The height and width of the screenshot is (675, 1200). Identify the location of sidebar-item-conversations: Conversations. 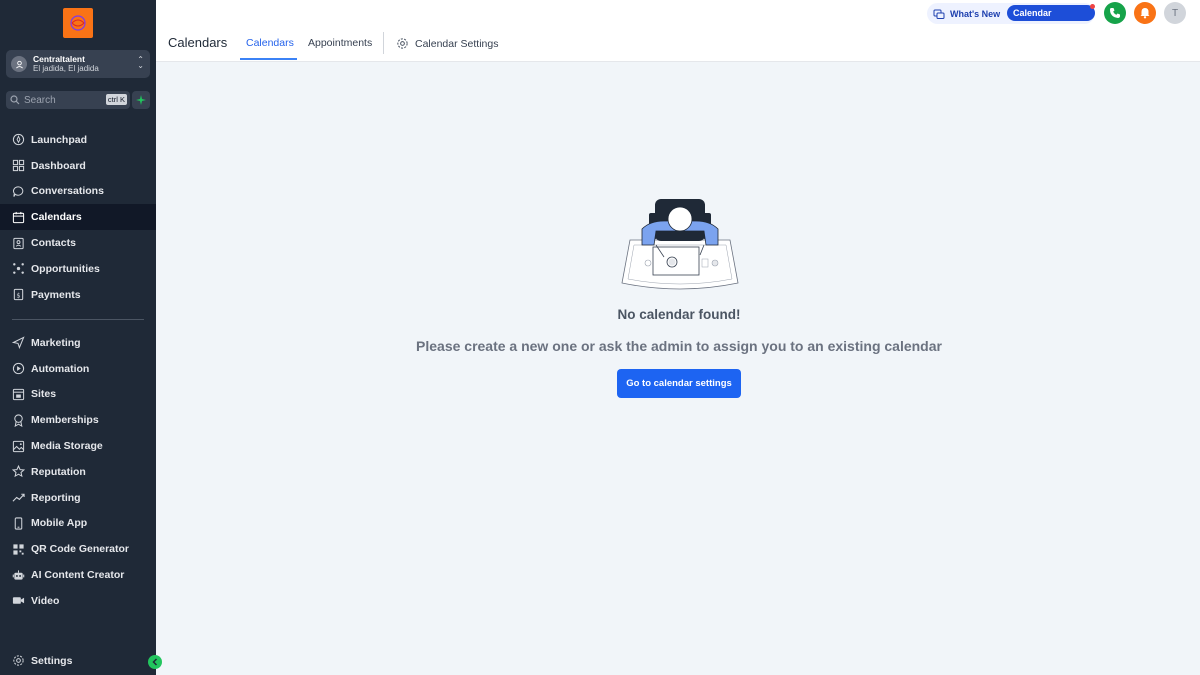
(78, 192).